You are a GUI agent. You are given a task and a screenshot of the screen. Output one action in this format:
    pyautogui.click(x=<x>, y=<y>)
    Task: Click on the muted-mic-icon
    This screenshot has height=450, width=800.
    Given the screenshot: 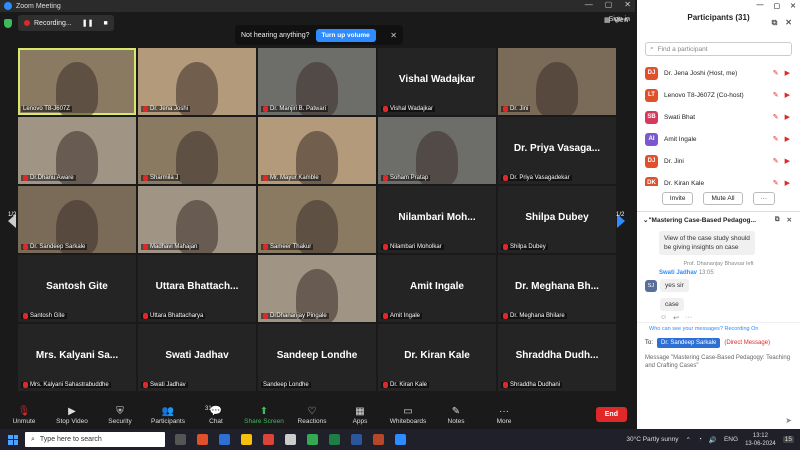 What is the action you would take?
    pyautogui.click(x=145, y=385)
    